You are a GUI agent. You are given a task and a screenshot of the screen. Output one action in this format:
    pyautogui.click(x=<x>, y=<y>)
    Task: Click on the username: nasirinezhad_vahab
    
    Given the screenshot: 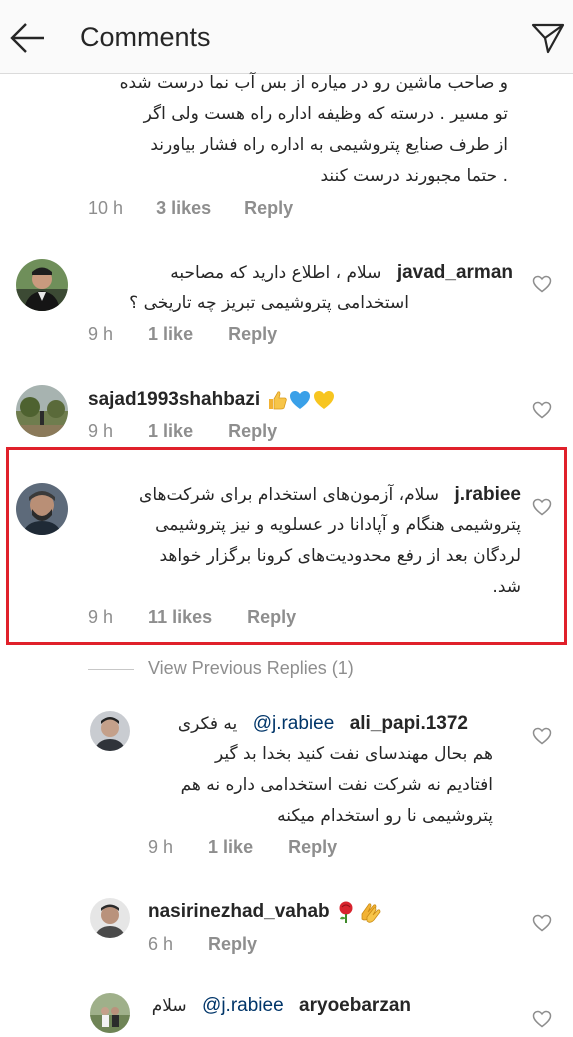 What is the action you would take?
    pyautogui.click(x=239, y=911)
    